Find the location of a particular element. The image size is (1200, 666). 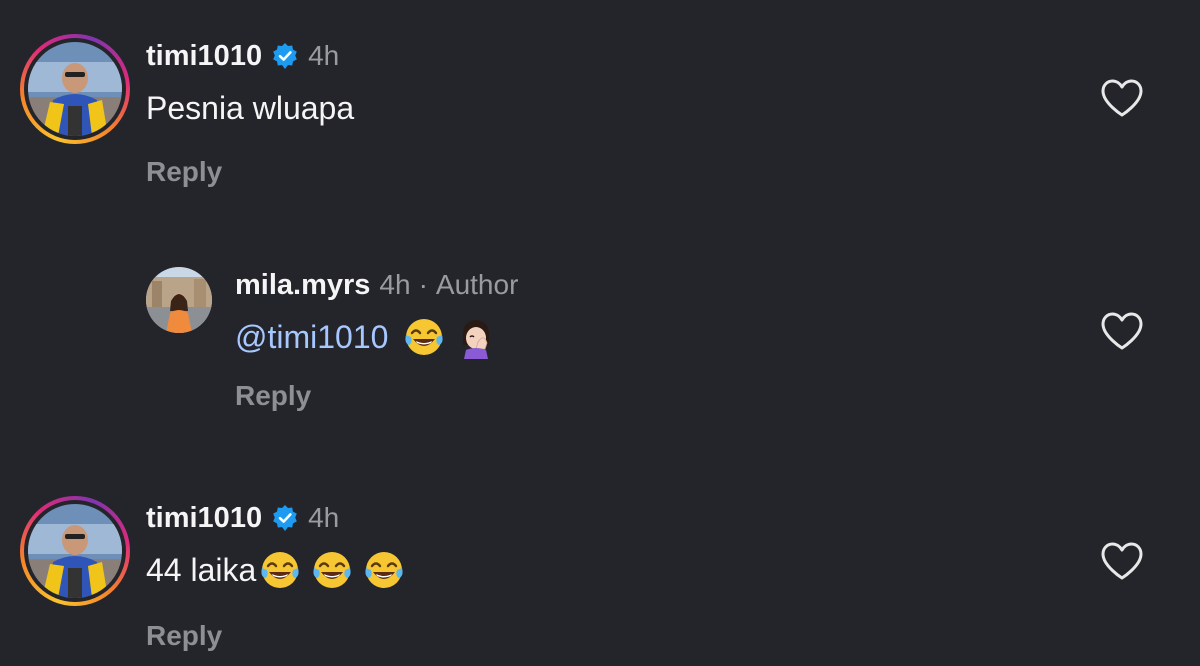

face-palm-emoji is located at coordinates (476, 337).